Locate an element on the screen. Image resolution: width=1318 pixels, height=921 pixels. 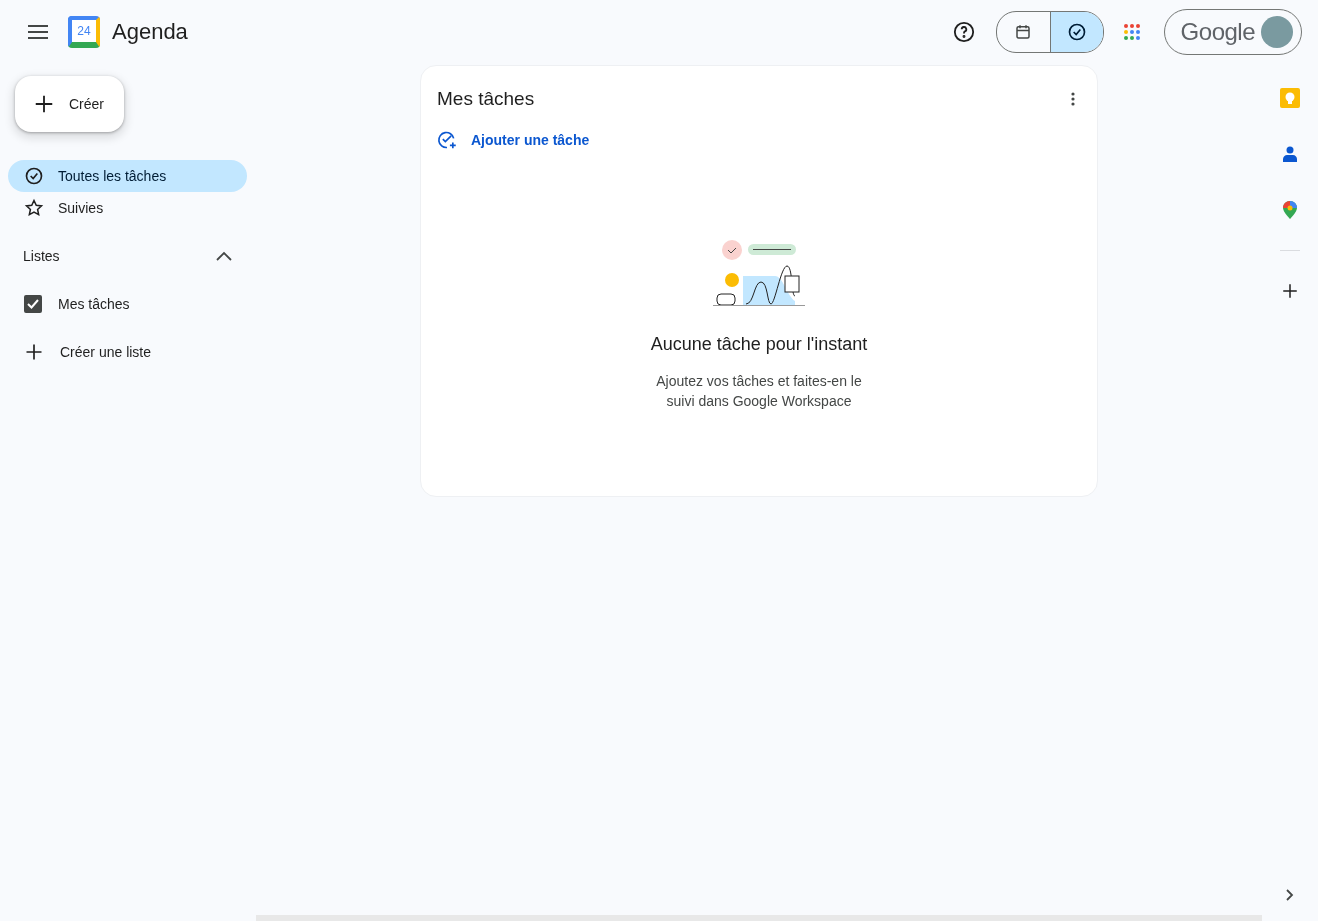
menu-icon is located at coordinates (38, 32).